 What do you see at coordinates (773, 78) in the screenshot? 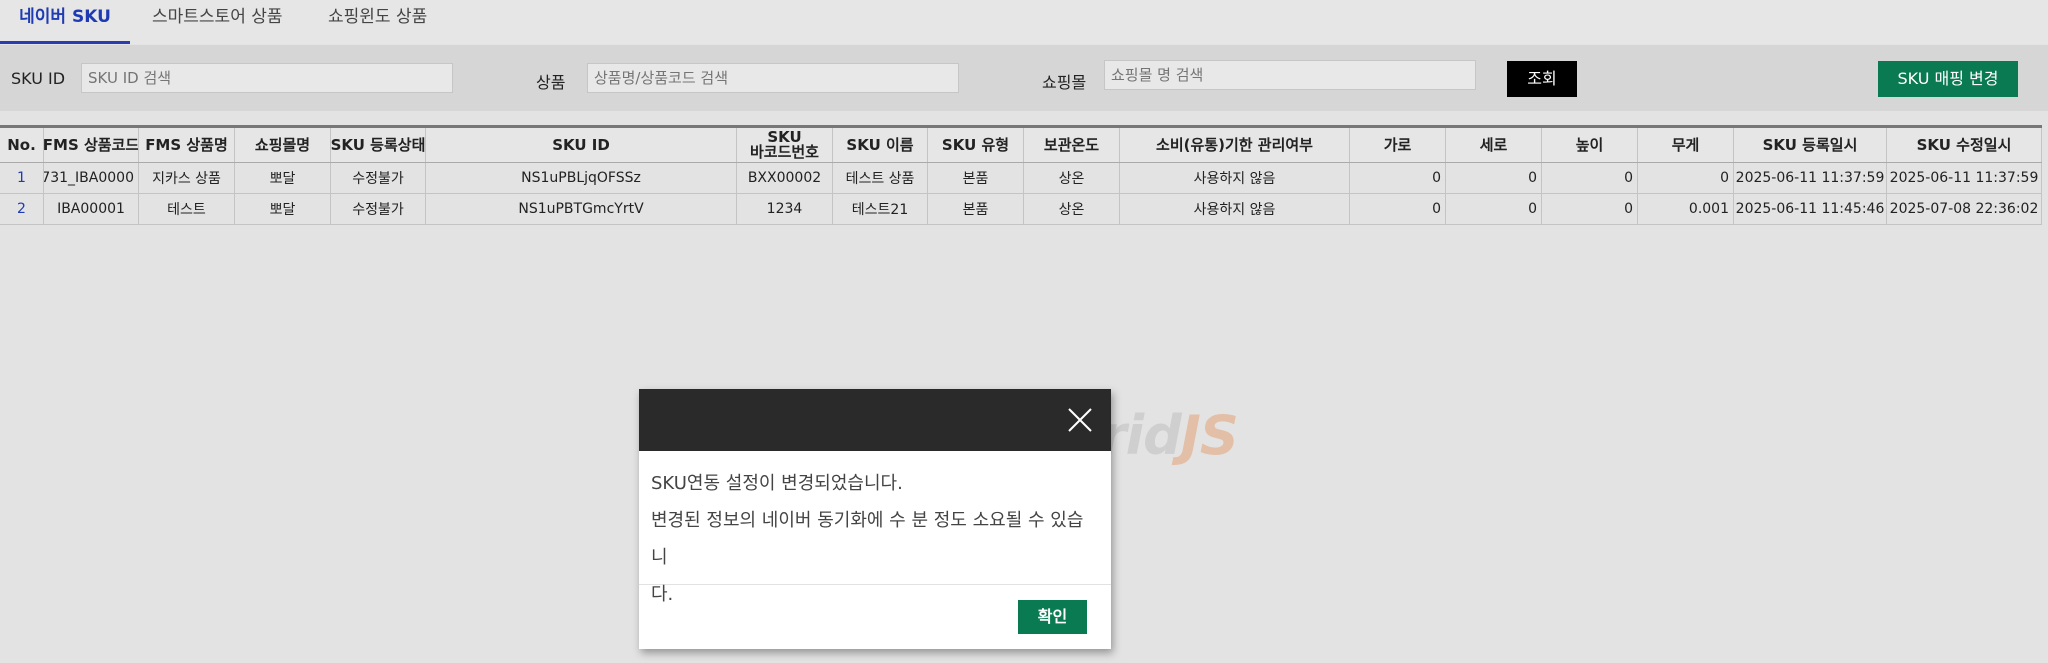
I see `product-input` at bounding box center [773, 78].